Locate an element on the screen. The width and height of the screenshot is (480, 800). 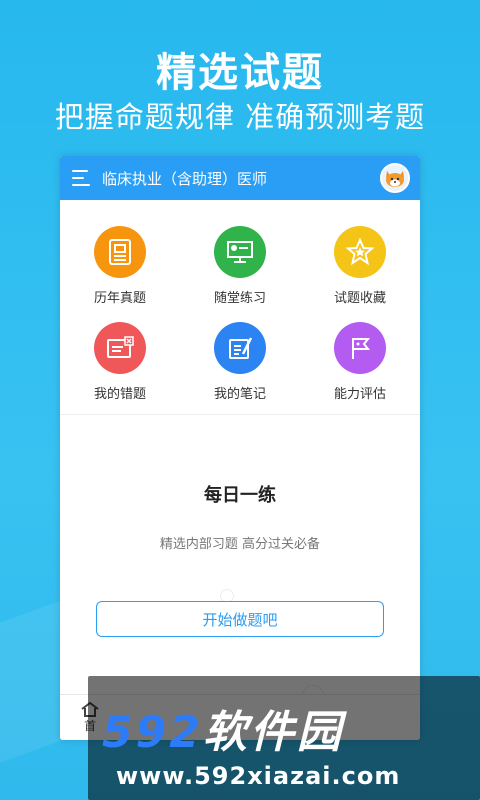
daily-practice-title: 每日一练 is located at coordinates (240, 495).